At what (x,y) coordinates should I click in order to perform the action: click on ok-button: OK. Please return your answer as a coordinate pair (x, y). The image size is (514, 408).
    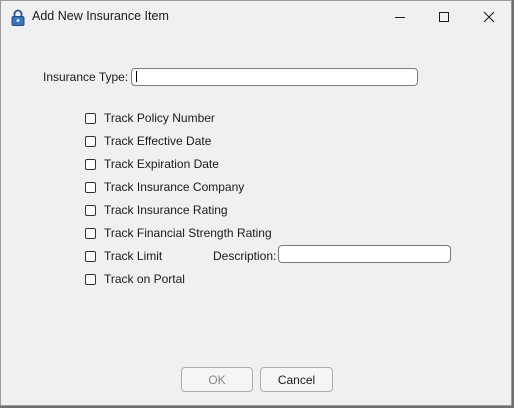
    Looking at the image, I should click on (217, 379).